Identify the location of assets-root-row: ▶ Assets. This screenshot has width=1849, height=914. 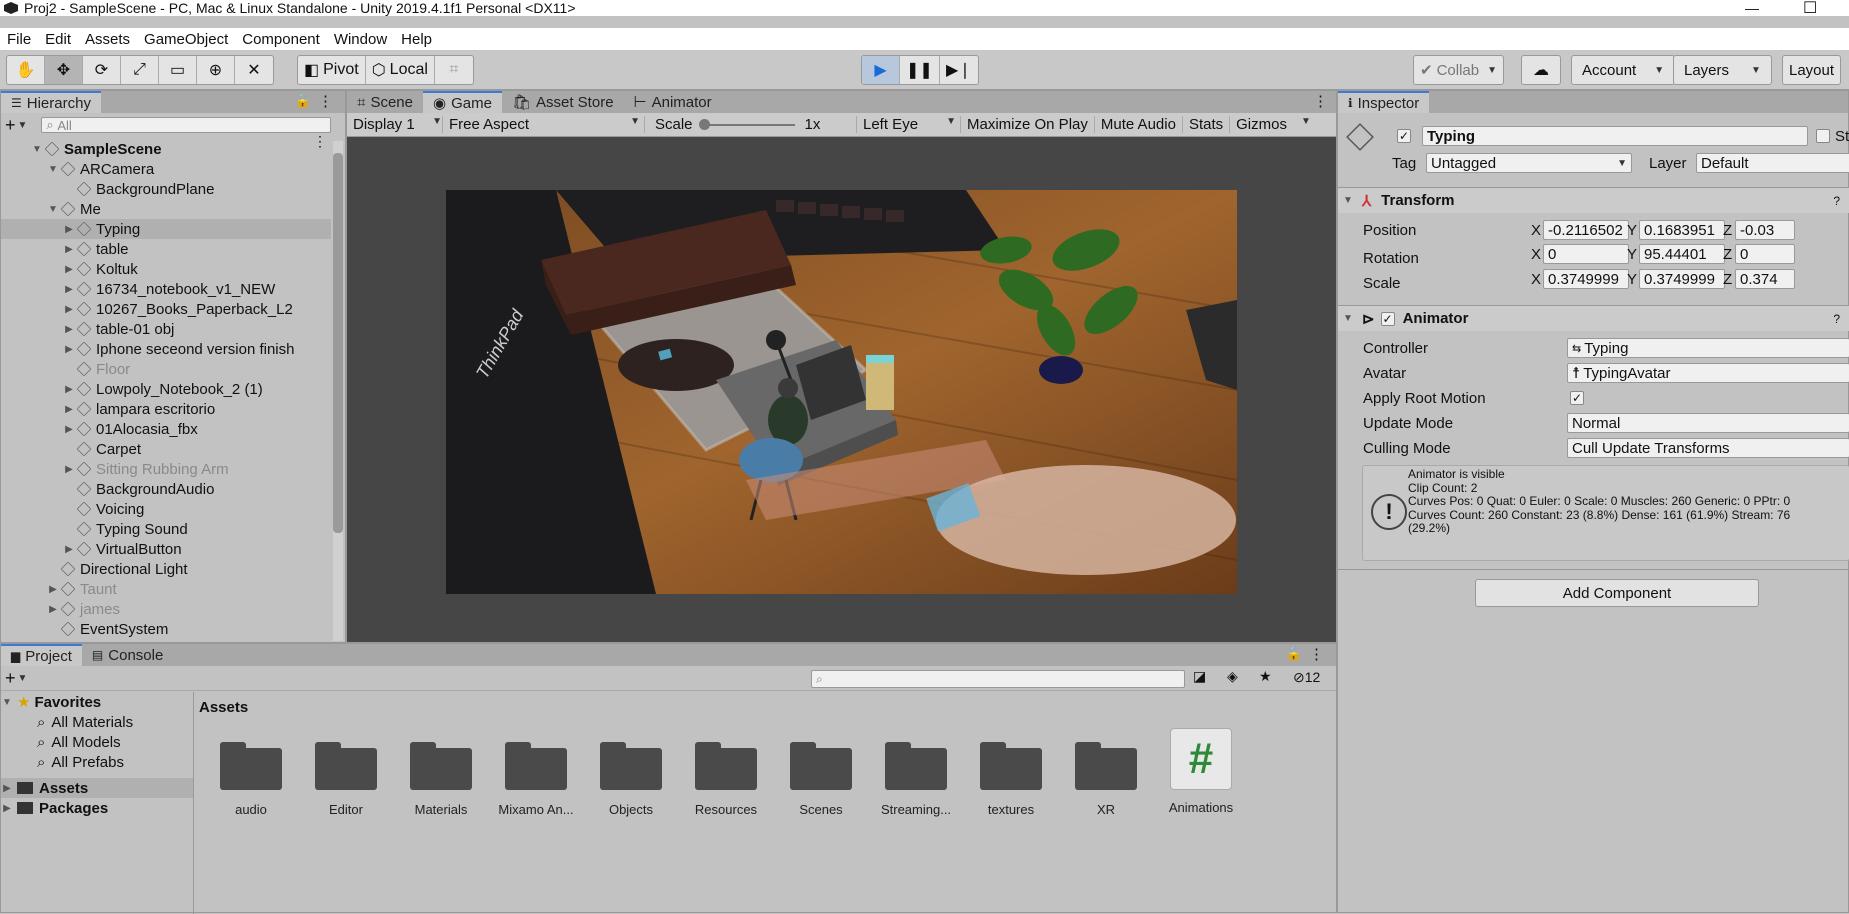
(97, 788).